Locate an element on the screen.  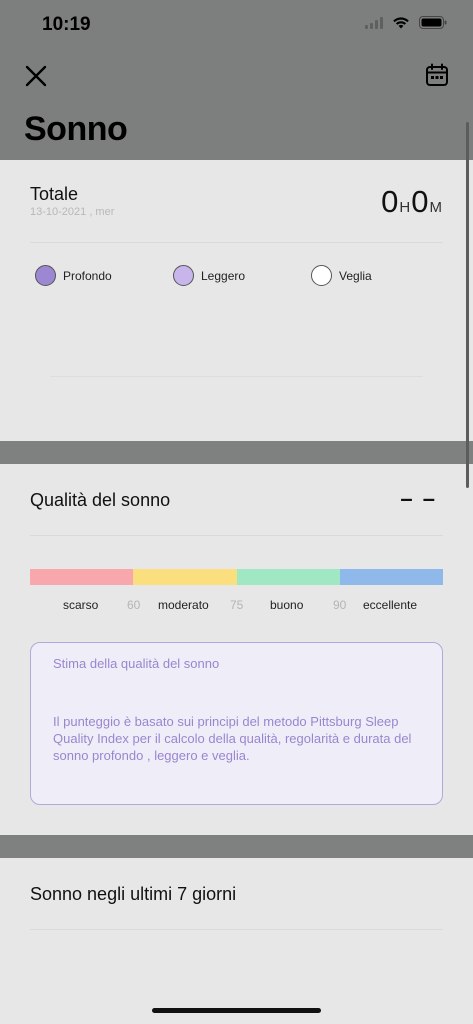
total-hours-unit: H is located at coordinates (405, 207).